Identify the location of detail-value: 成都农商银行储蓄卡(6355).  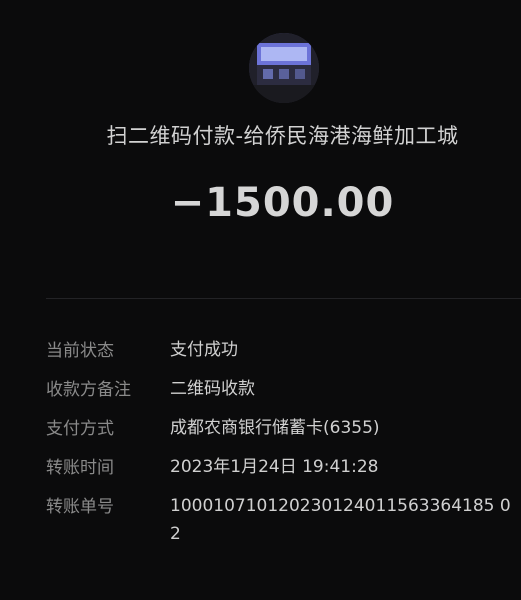
(275, 428).